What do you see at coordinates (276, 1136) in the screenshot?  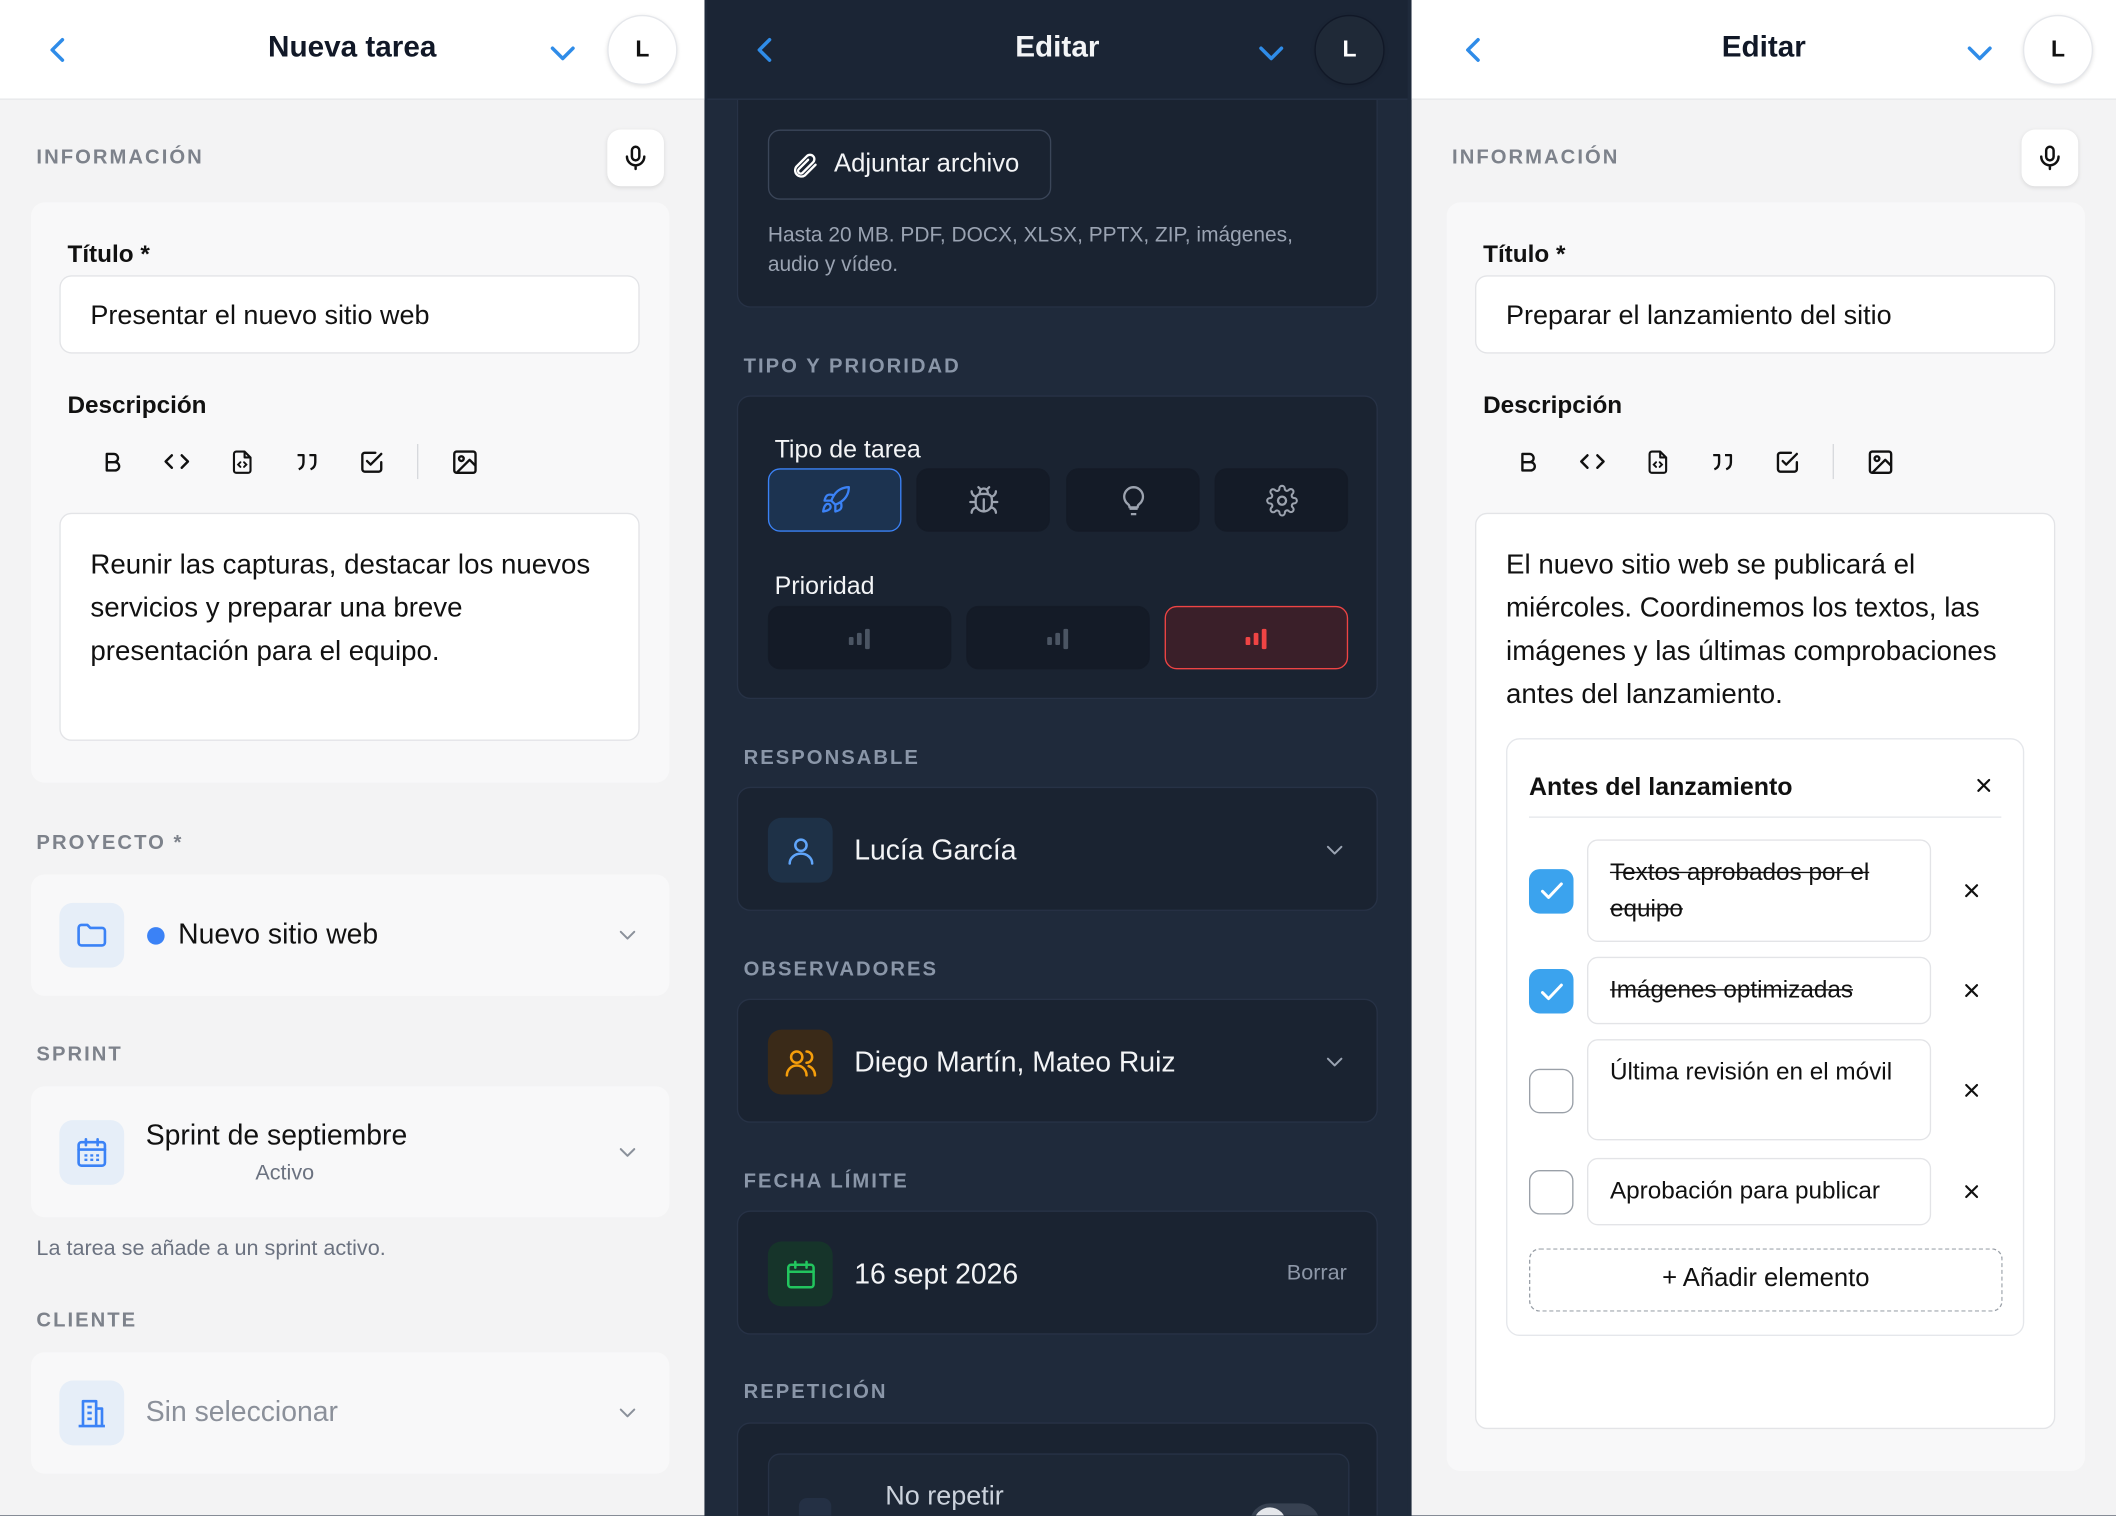 I see `sprint-value: Sprint de septiembre` at bounding box center [276, 1136].